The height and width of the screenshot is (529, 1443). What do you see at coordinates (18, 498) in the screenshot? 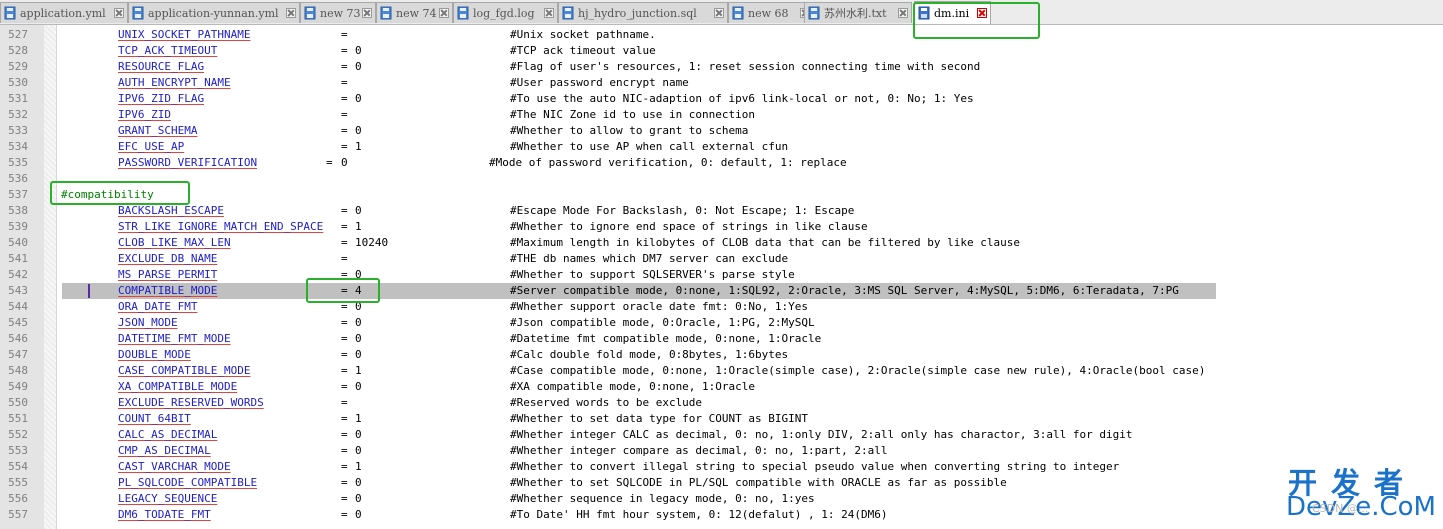
I see `line-number: 556` at bounding box center [18, 498].